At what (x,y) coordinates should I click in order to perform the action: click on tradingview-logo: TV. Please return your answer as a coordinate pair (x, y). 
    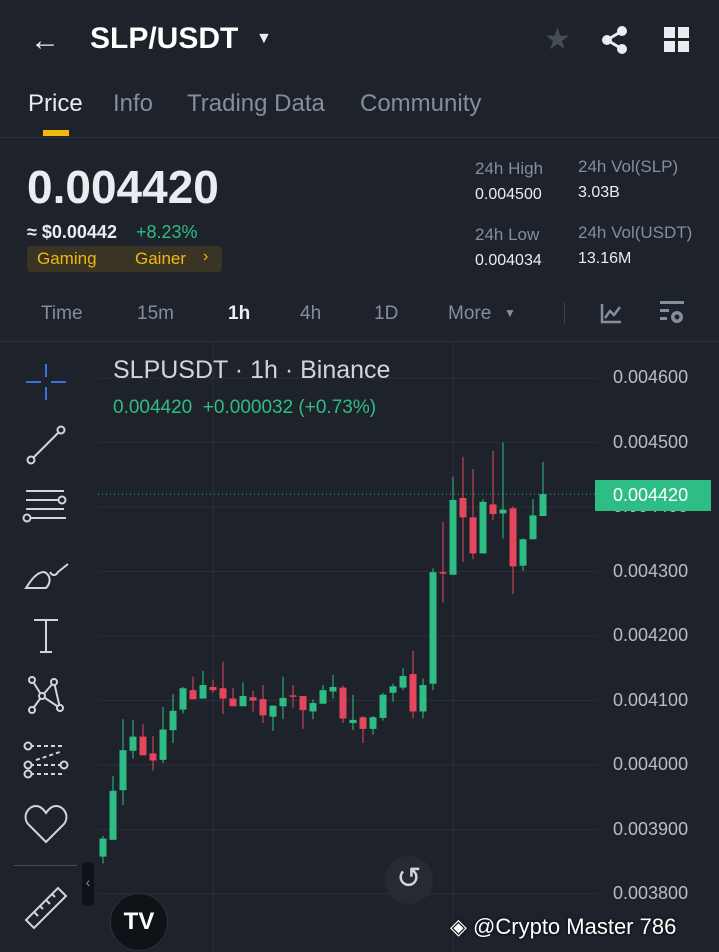
    Looking at the image, I should click on (139, 922).